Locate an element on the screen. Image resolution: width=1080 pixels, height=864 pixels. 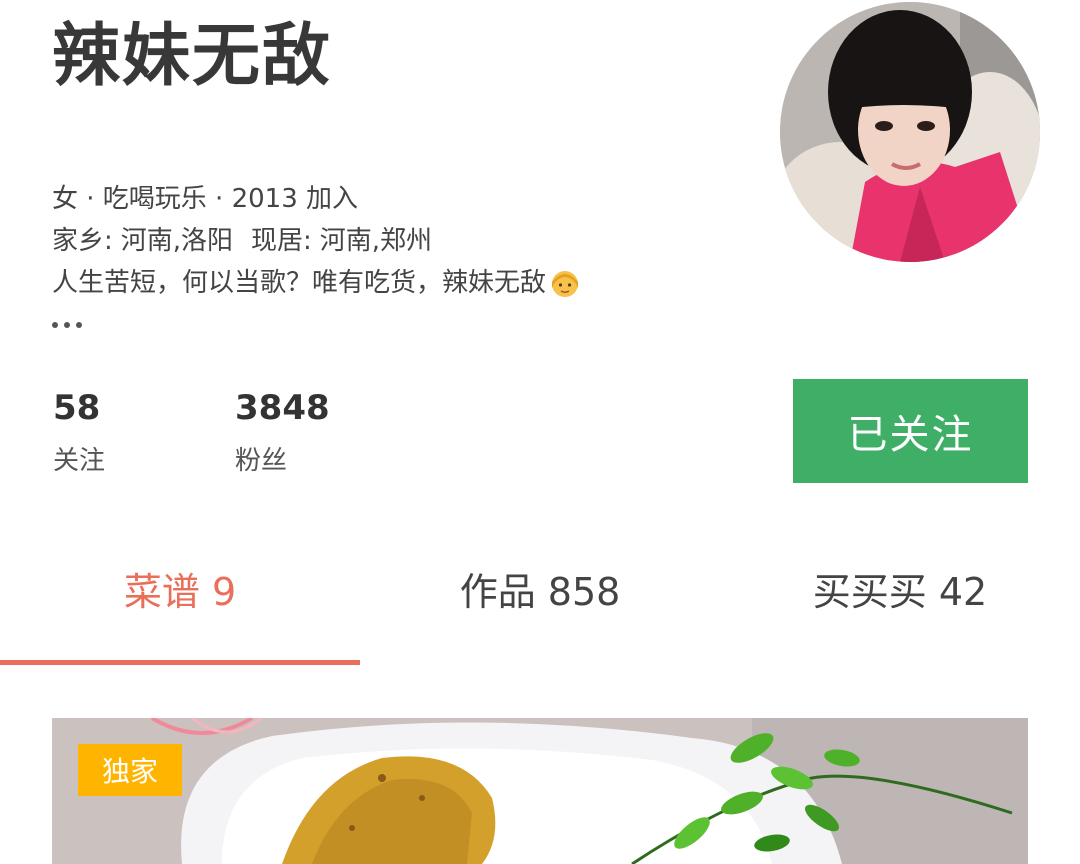
avatar is located at coordinates (910, 132).